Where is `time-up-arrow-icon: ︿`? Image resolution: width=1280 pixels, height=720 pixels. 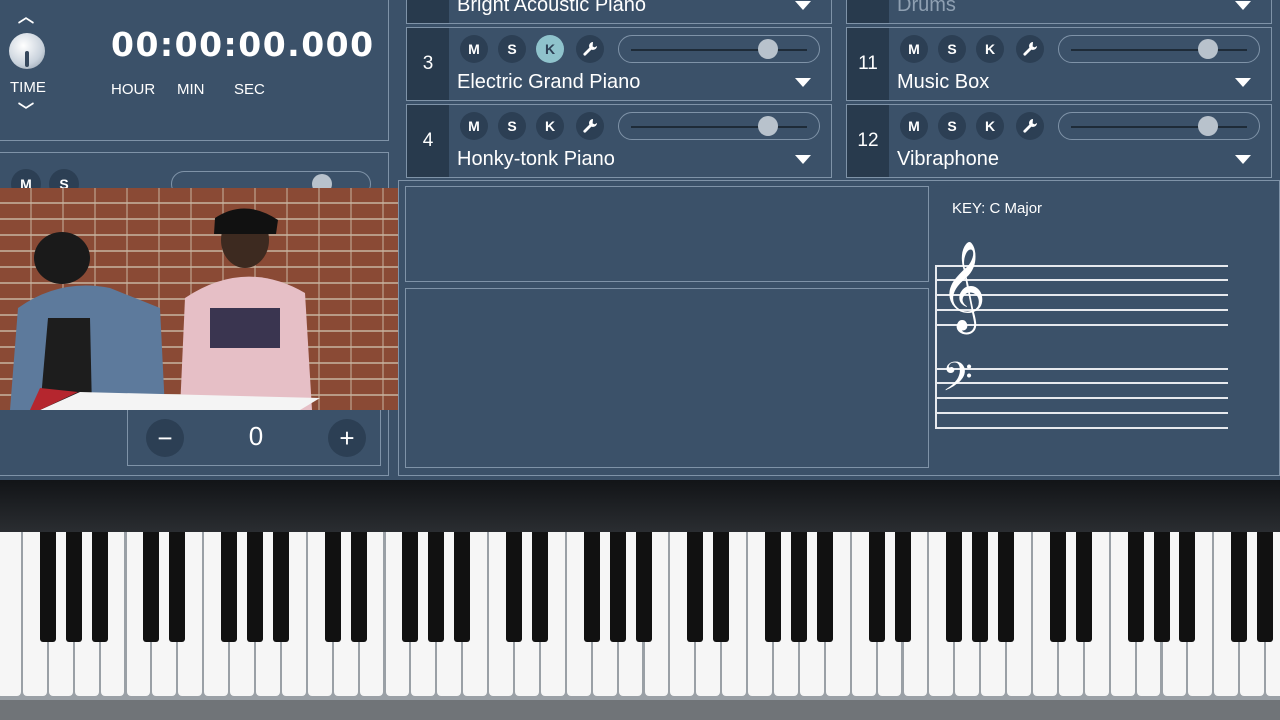 time-up-arrow-icon: ︿ is located at coordinates (26, 14).